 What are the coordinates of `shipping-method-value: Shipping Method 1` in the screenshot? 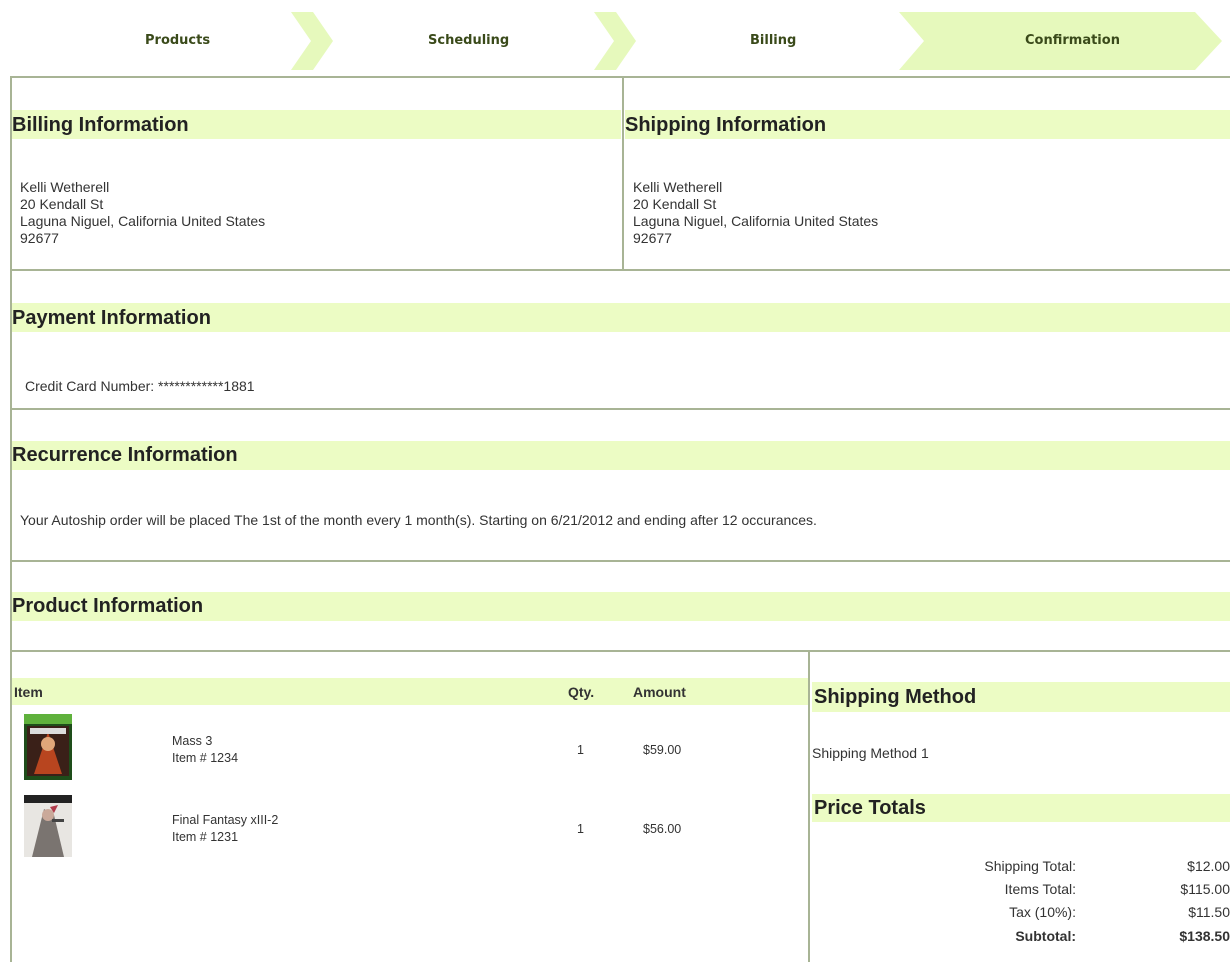 It's located at (870, 753).